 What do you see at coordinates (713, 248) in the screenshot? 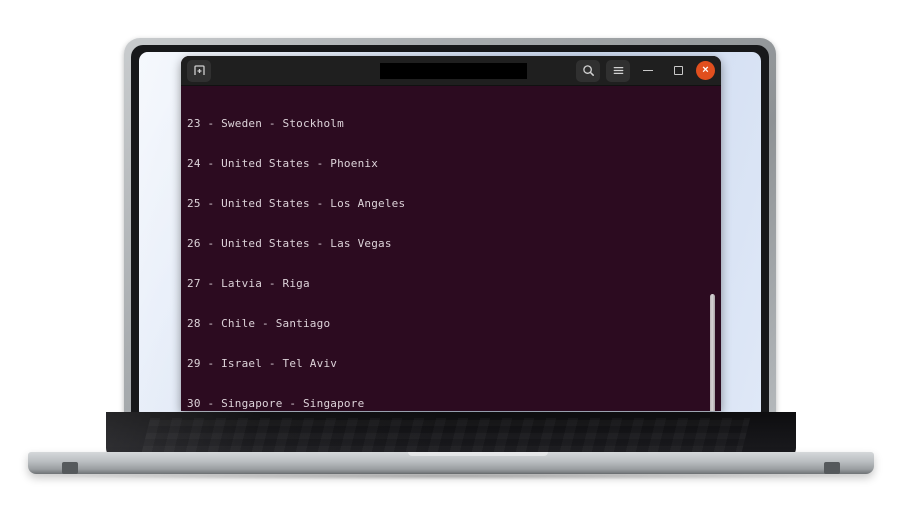
I see `terminal-scrollbar` at bounding box center [713, 248].